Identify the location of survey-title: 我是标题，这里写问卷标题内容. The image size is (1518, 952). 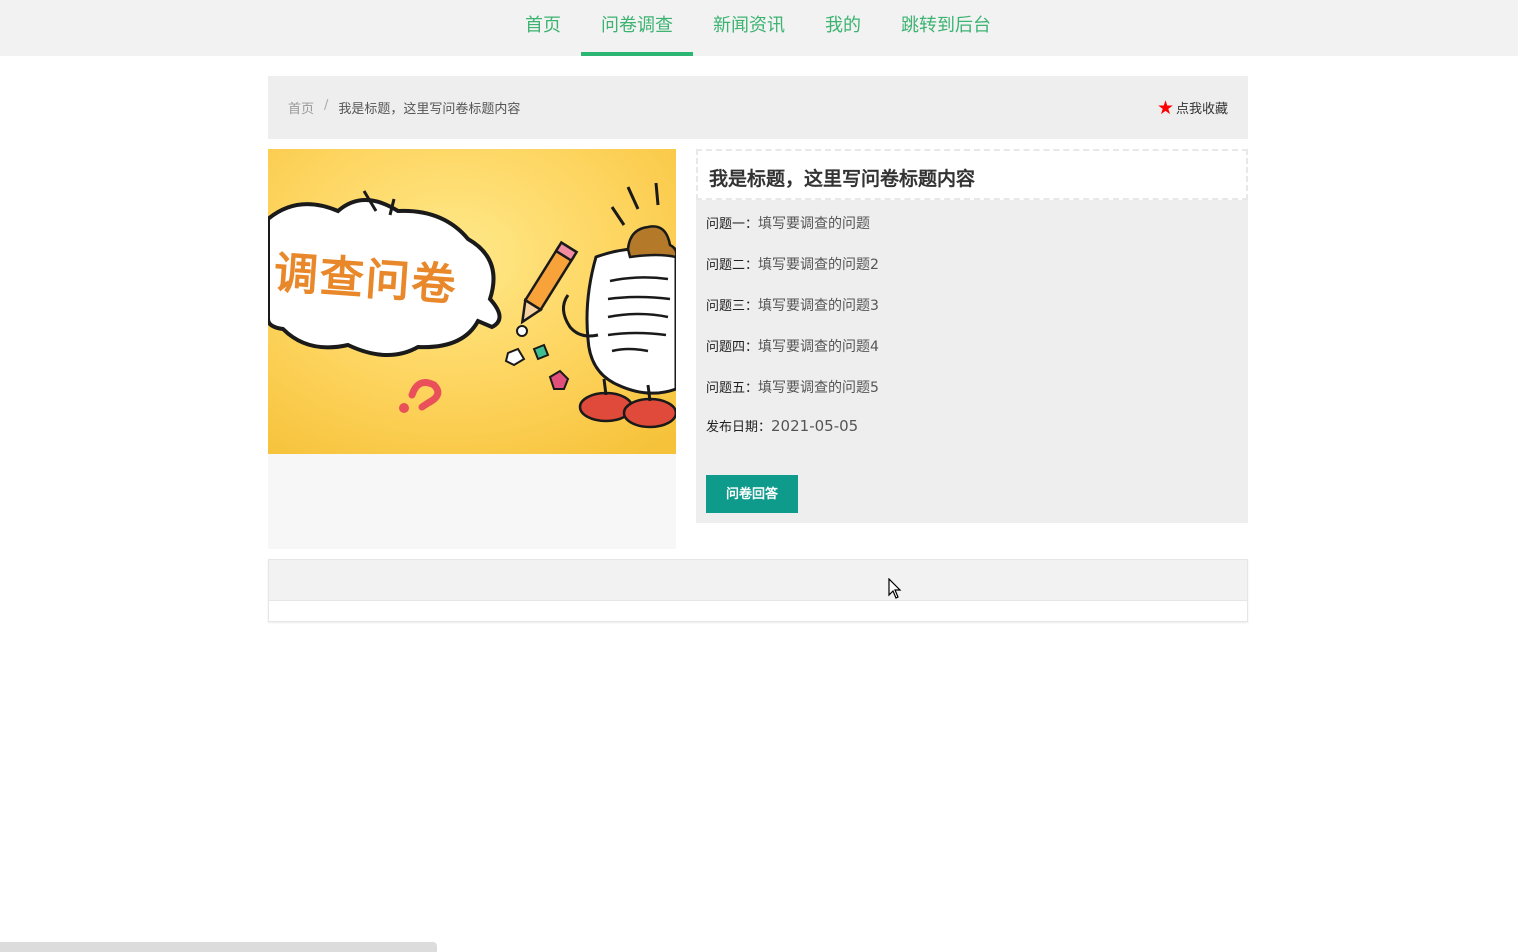
(842, 179).